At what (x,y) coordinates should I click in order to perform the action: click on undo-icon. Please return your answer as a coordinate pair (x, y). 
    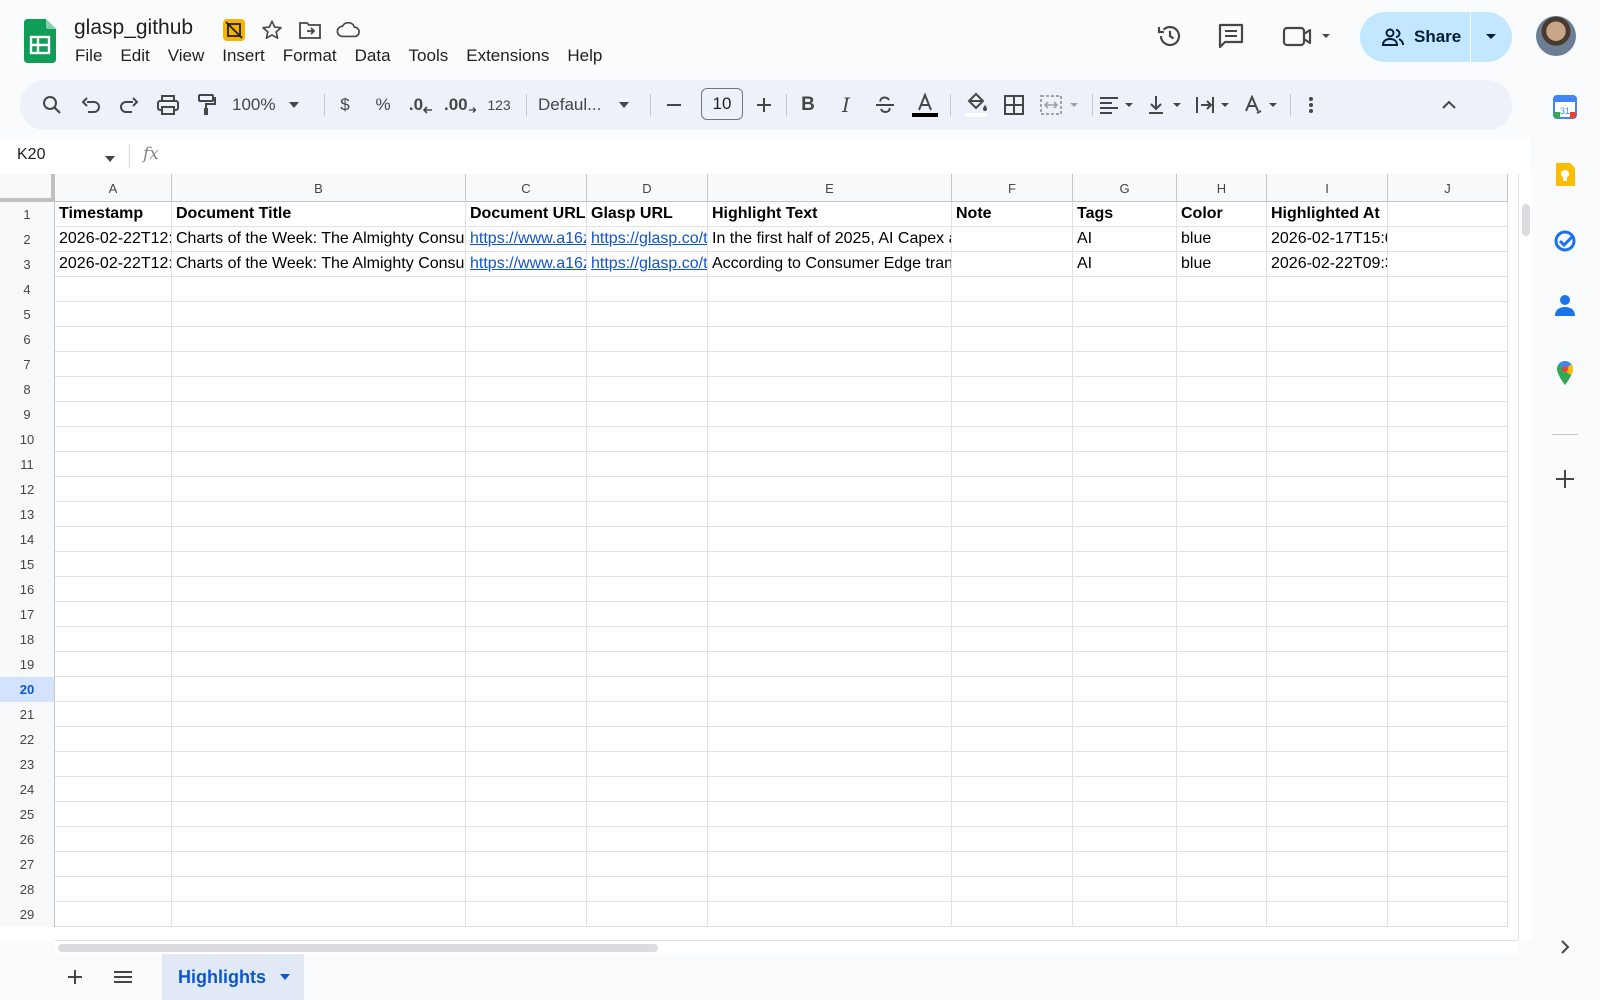
    Looking at the image, I should click on (91, 105).